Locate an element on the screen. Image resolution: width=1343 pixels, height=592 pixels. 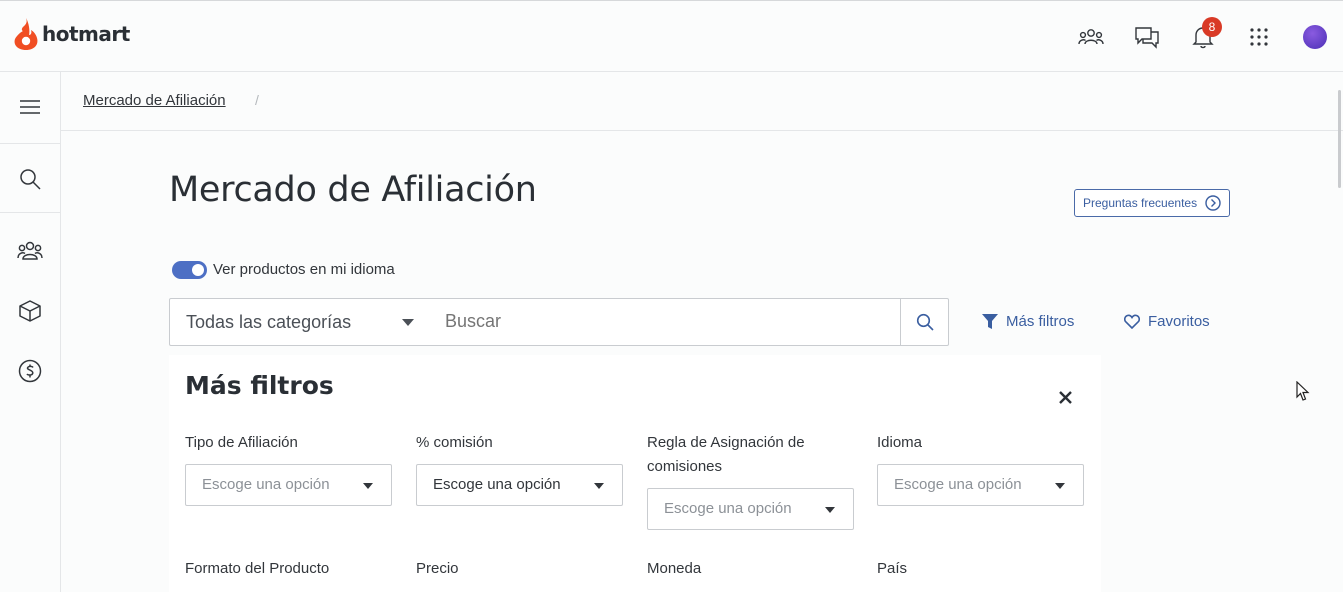
faq-button: Preguntas frecuentes is located at coordinates (1152, 203).